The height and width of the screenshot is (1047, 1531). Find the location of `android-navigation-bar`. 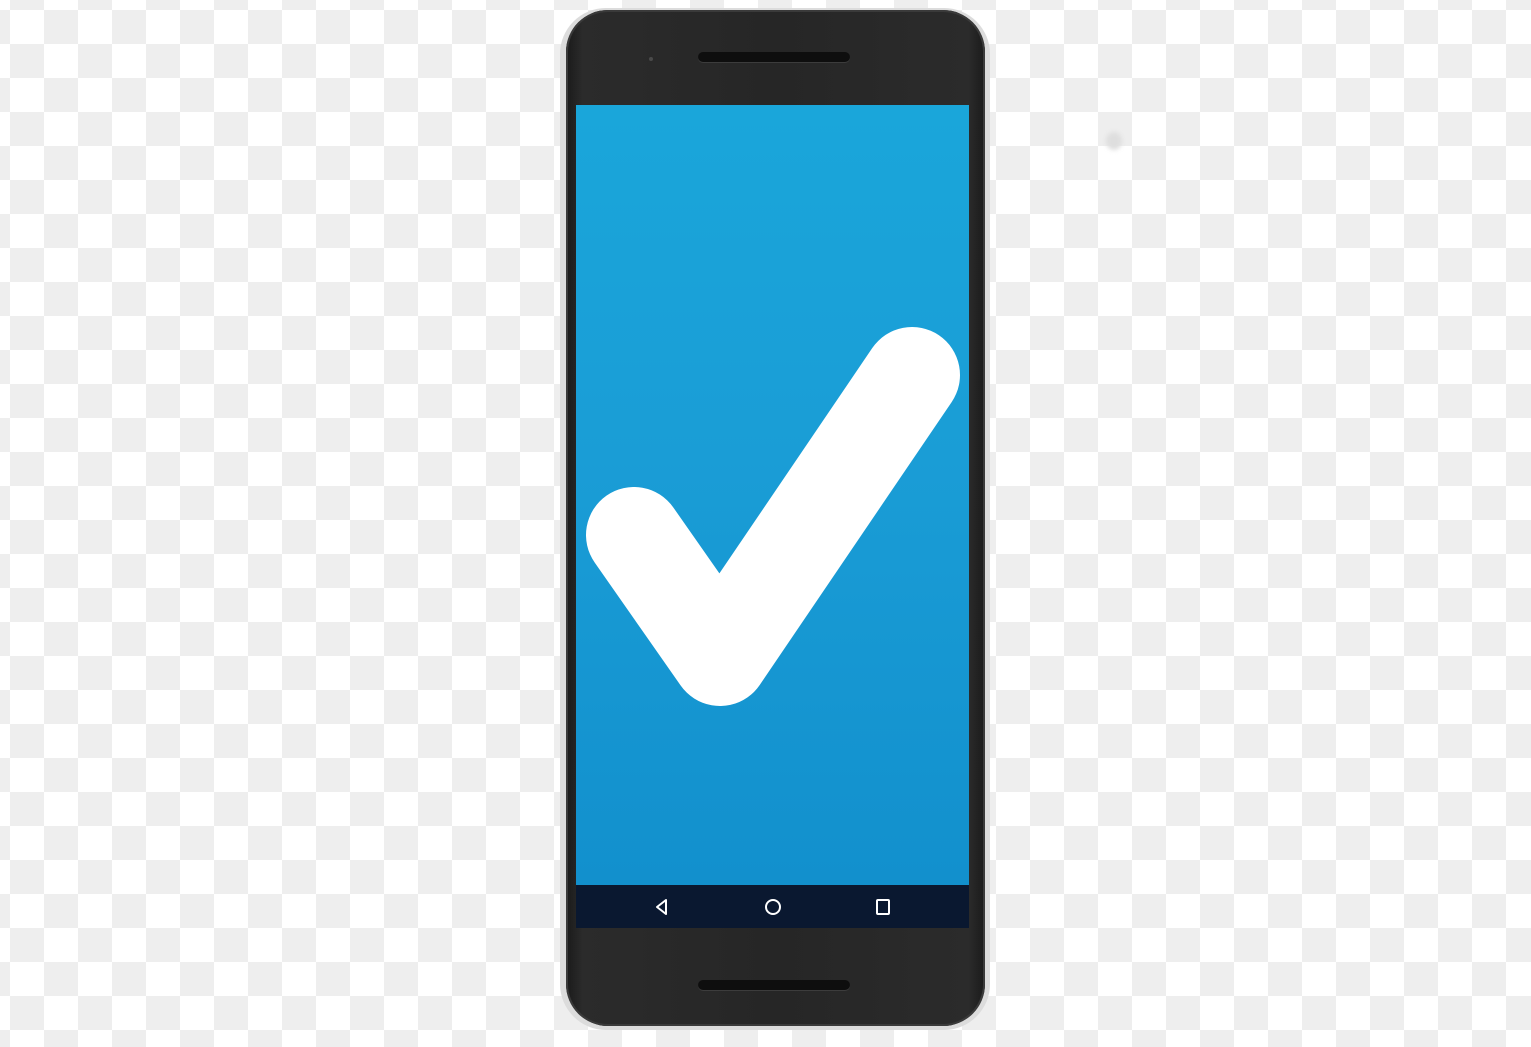

android-navigation-bar is located at coordinates (772, 906).